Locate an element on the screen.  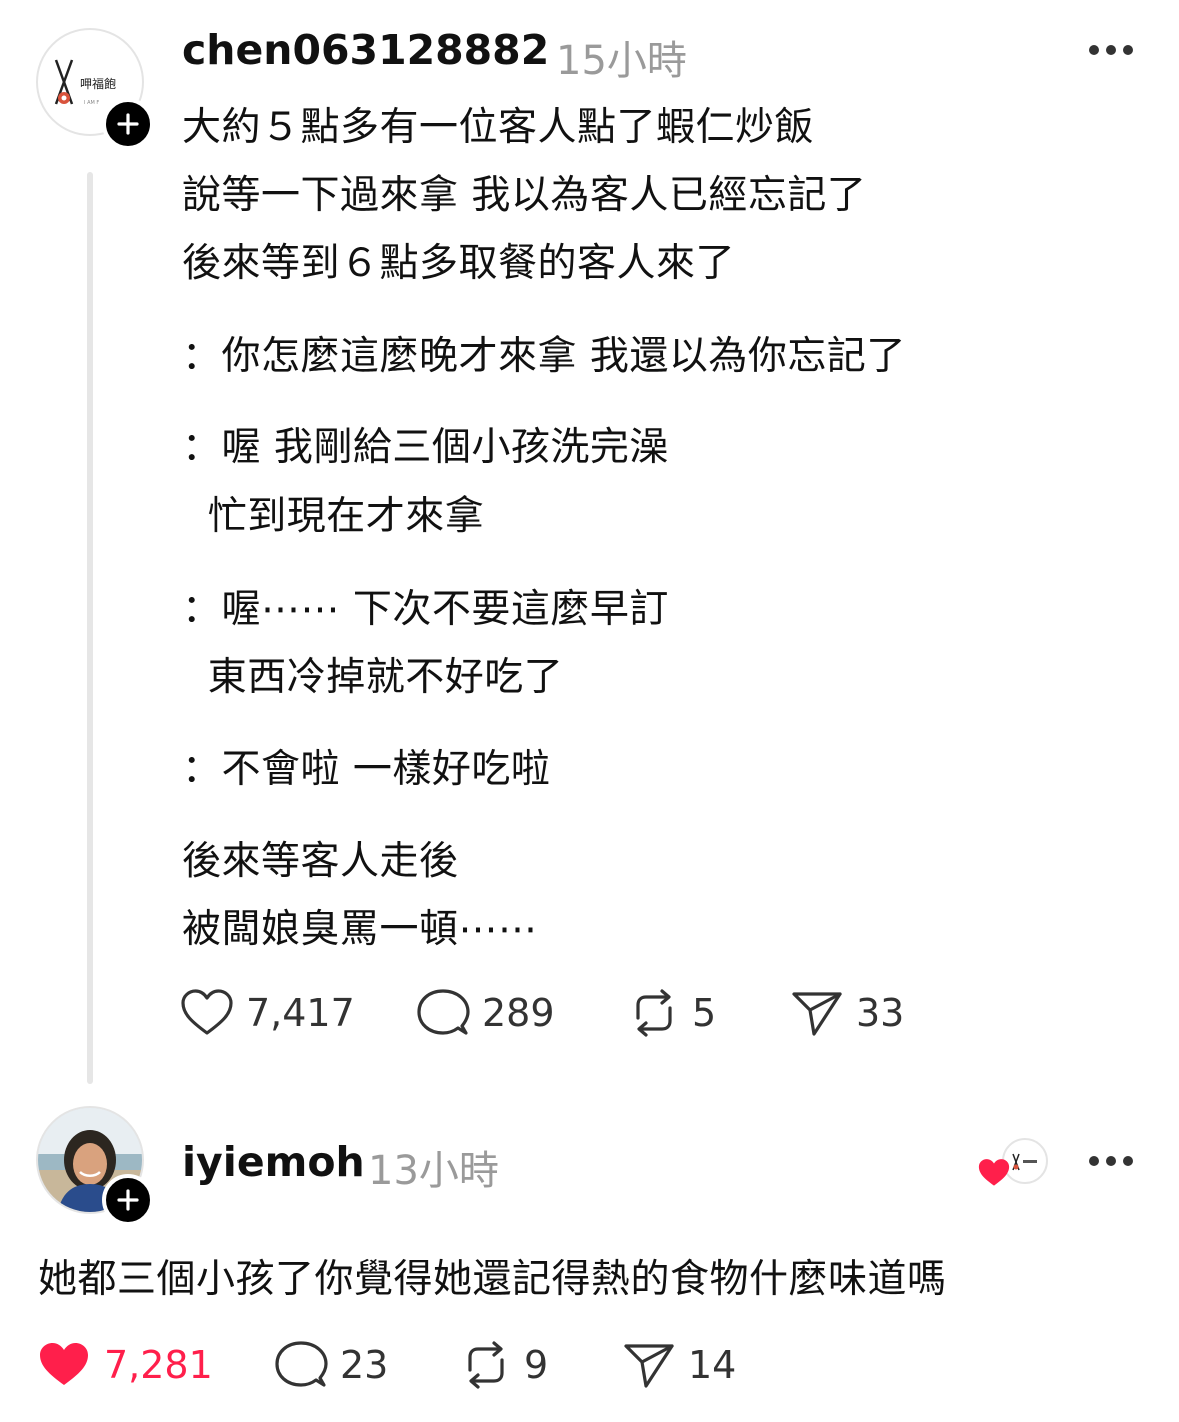
thread-line is located at coordinates (90, 628).